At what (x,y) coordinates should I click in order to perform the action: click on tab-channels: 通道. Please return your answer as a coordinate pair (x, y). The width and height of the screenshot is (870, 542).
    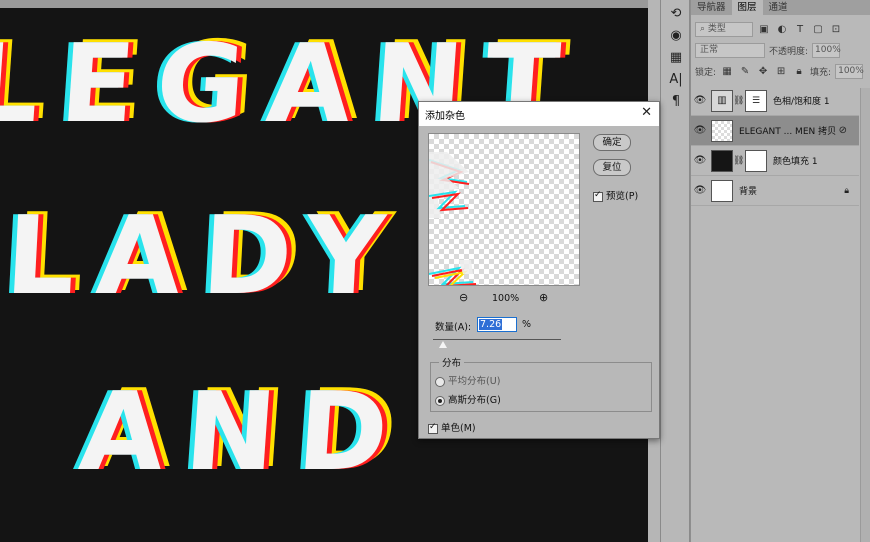
    Looking at the image, I should click on (778, 7).